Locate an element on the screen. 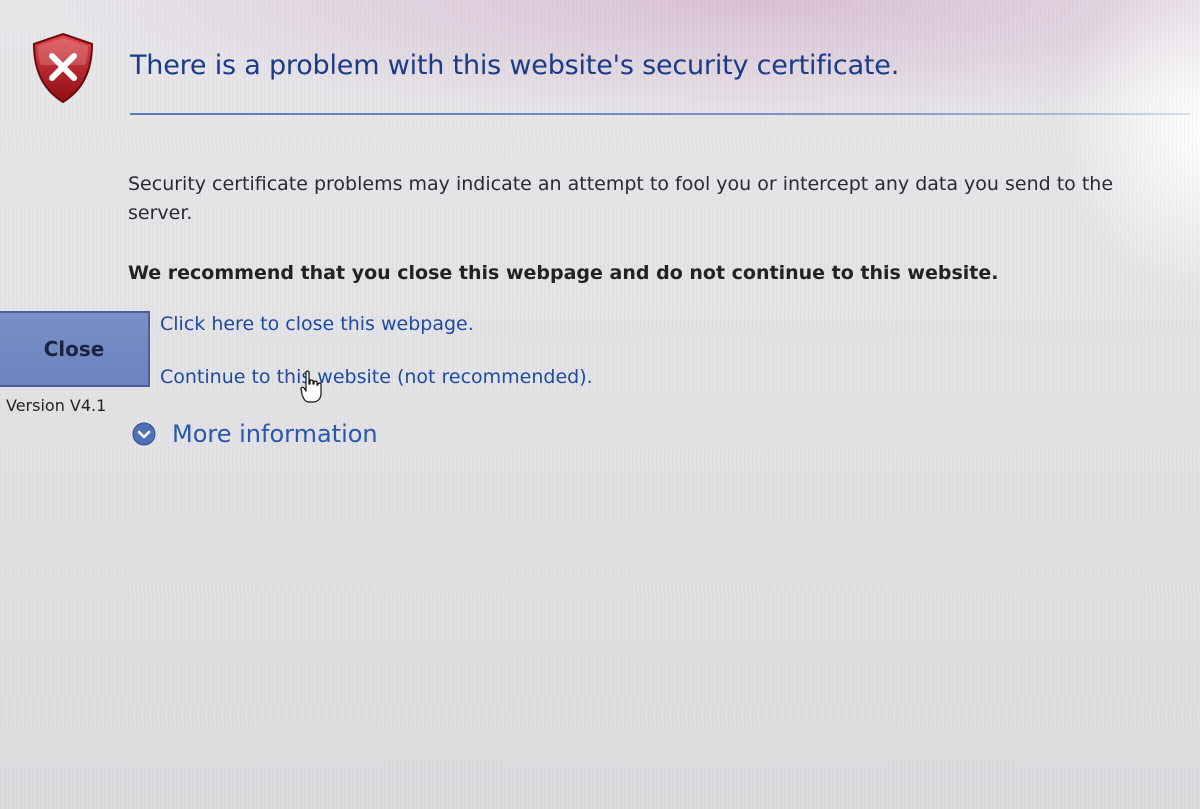 This screenshot has width=1200, height=809. chevron-down-circle-icon is located at coordinates (144, 434).